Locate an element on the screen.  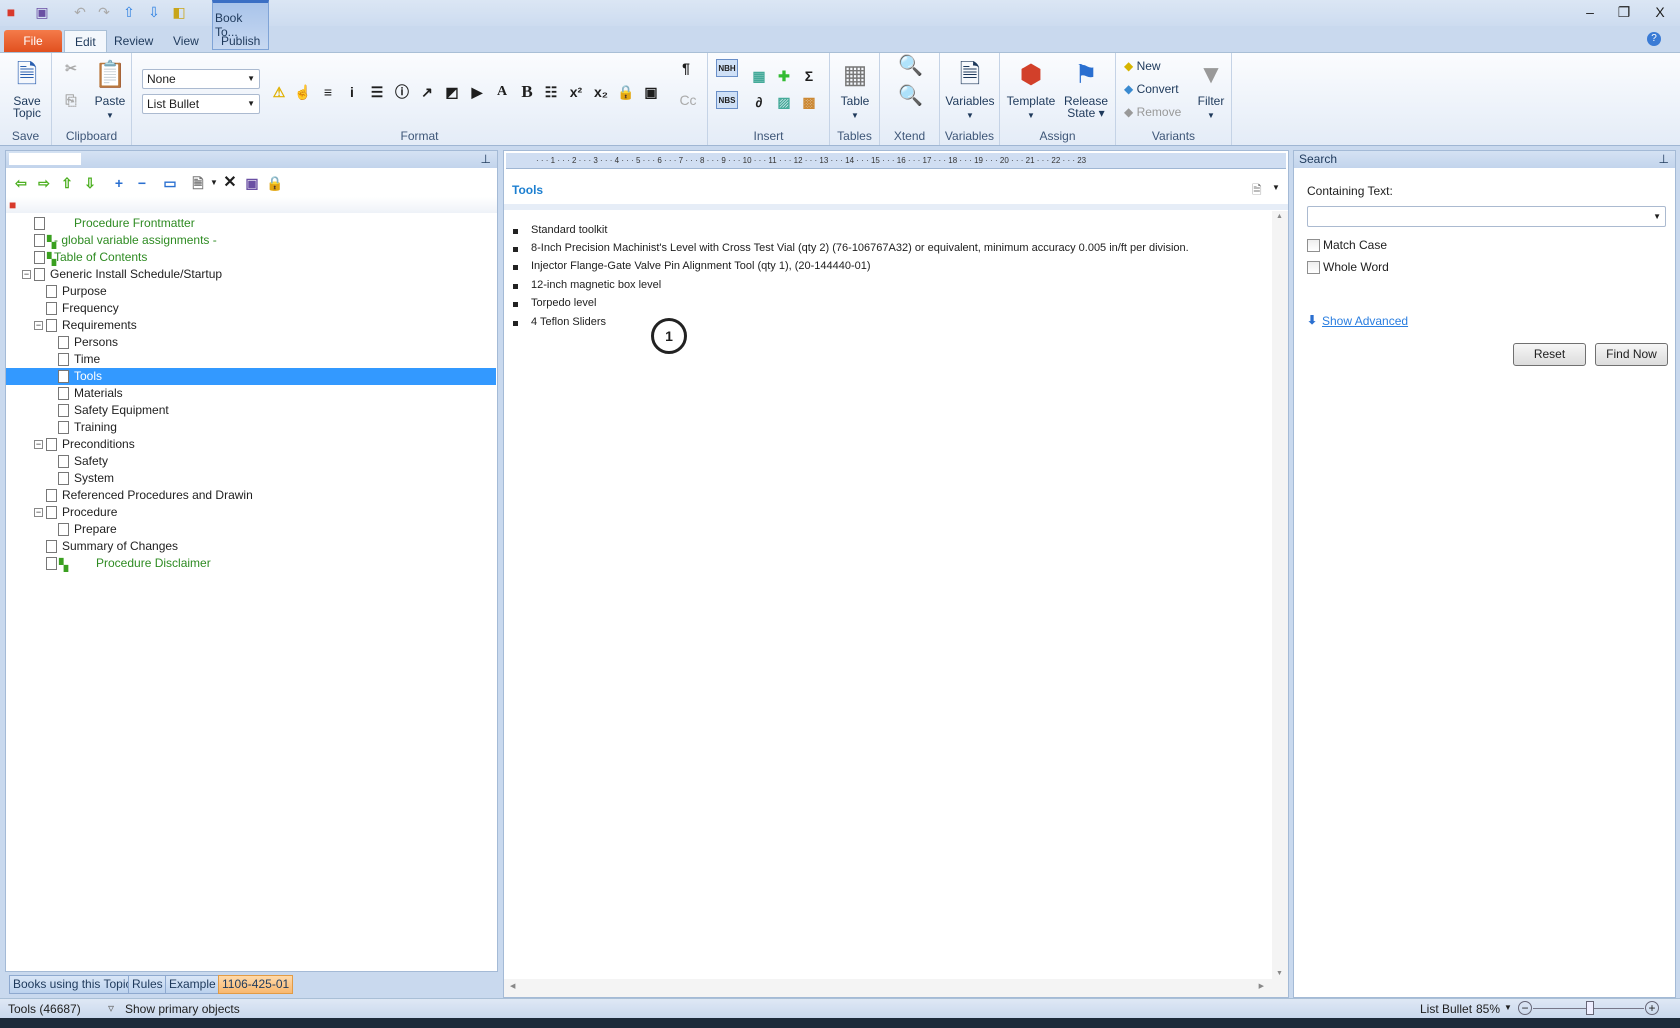
cut-icon: ✂ is located at coordinates (71, 68).